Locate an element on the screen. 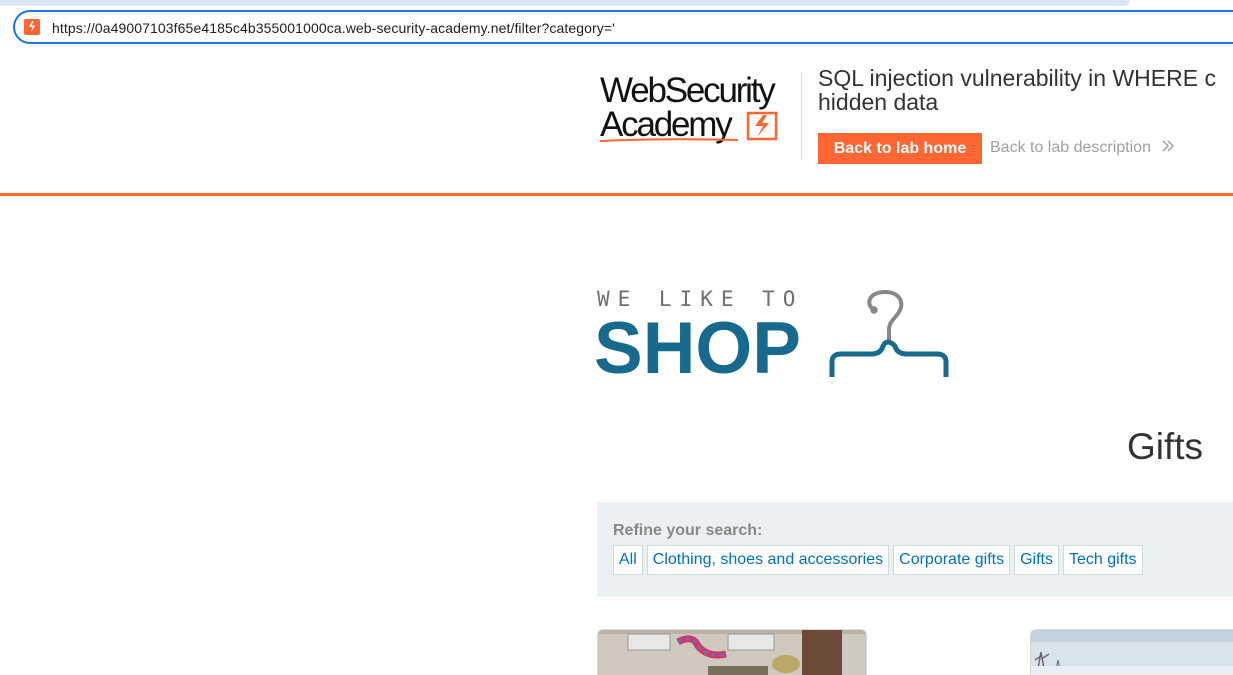  filter-clothing-shoes-accessories: Clothing, shoes and accessories is located at coordinates (768, 560).